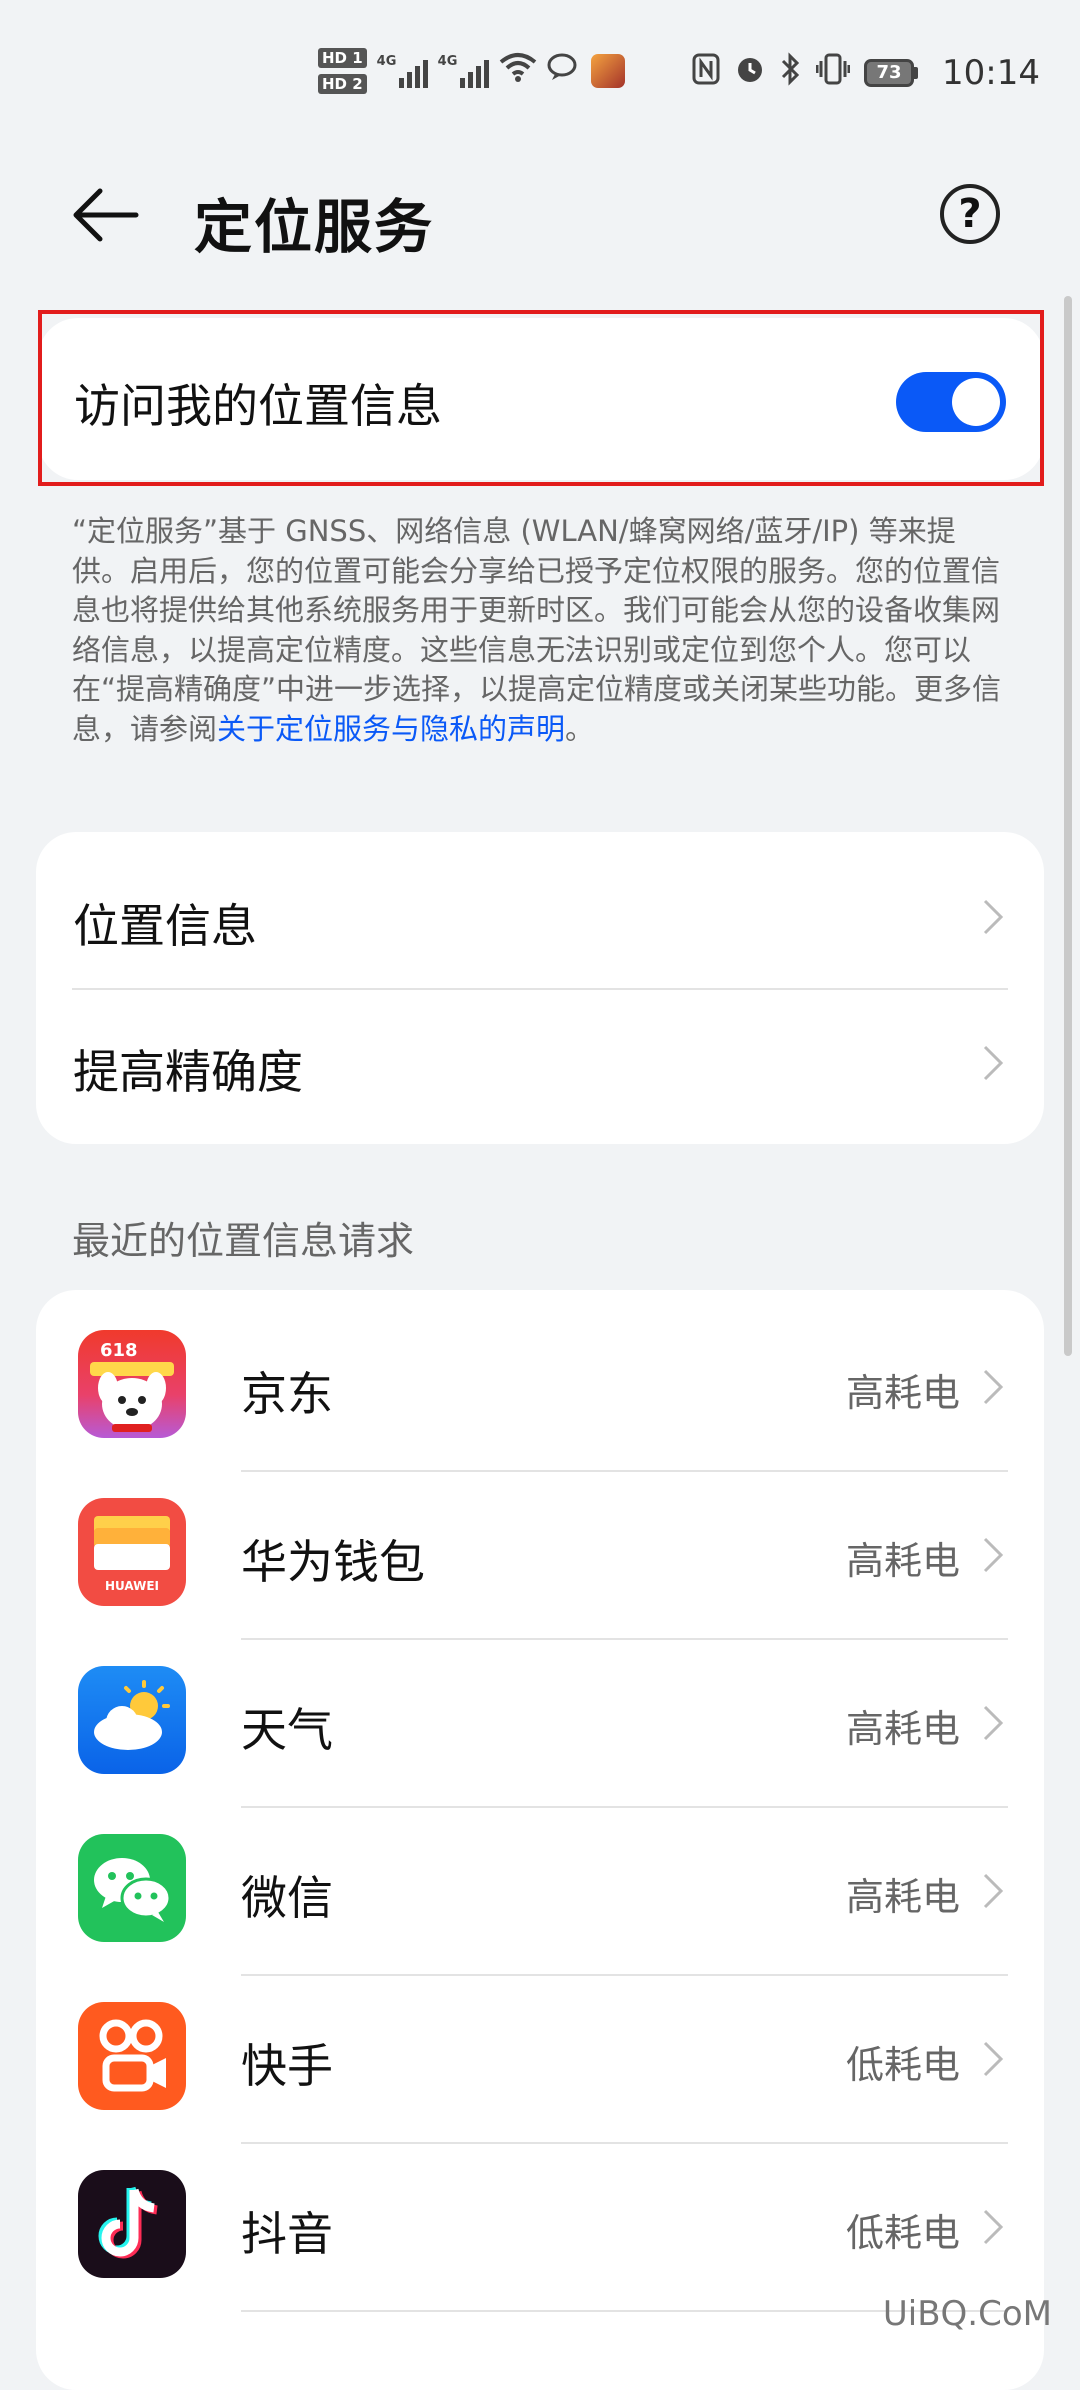 The height and width of the screenshot is (2390, 1080). I want to click on nfc-icon, so click(706, 73).